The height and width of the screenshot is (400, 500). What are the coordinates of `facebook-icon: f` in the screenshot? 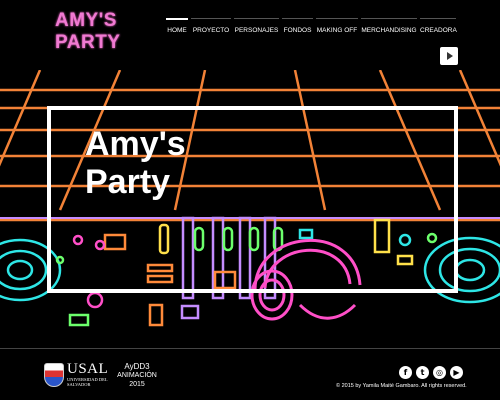 It's located at (405, 372).